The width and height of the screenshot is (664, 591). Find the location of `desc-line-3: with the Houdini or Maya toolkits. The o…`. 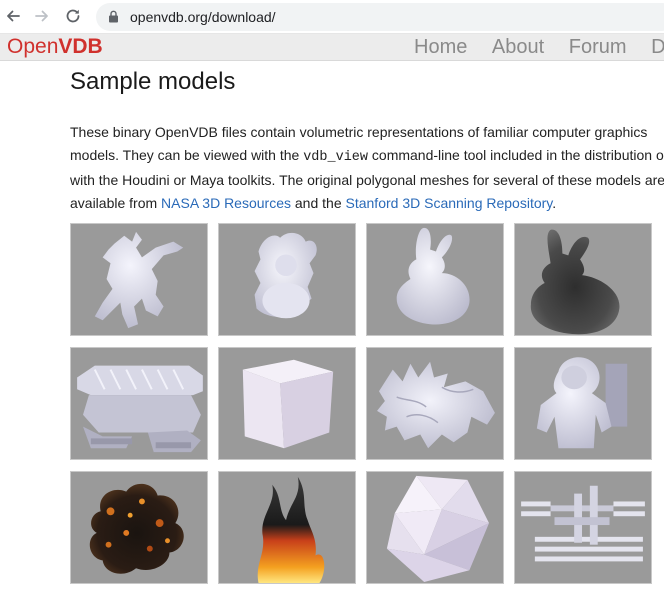

desc-line-3: with the Houdini or Maya toolkits. The o… is located at coordinates (367, 180).